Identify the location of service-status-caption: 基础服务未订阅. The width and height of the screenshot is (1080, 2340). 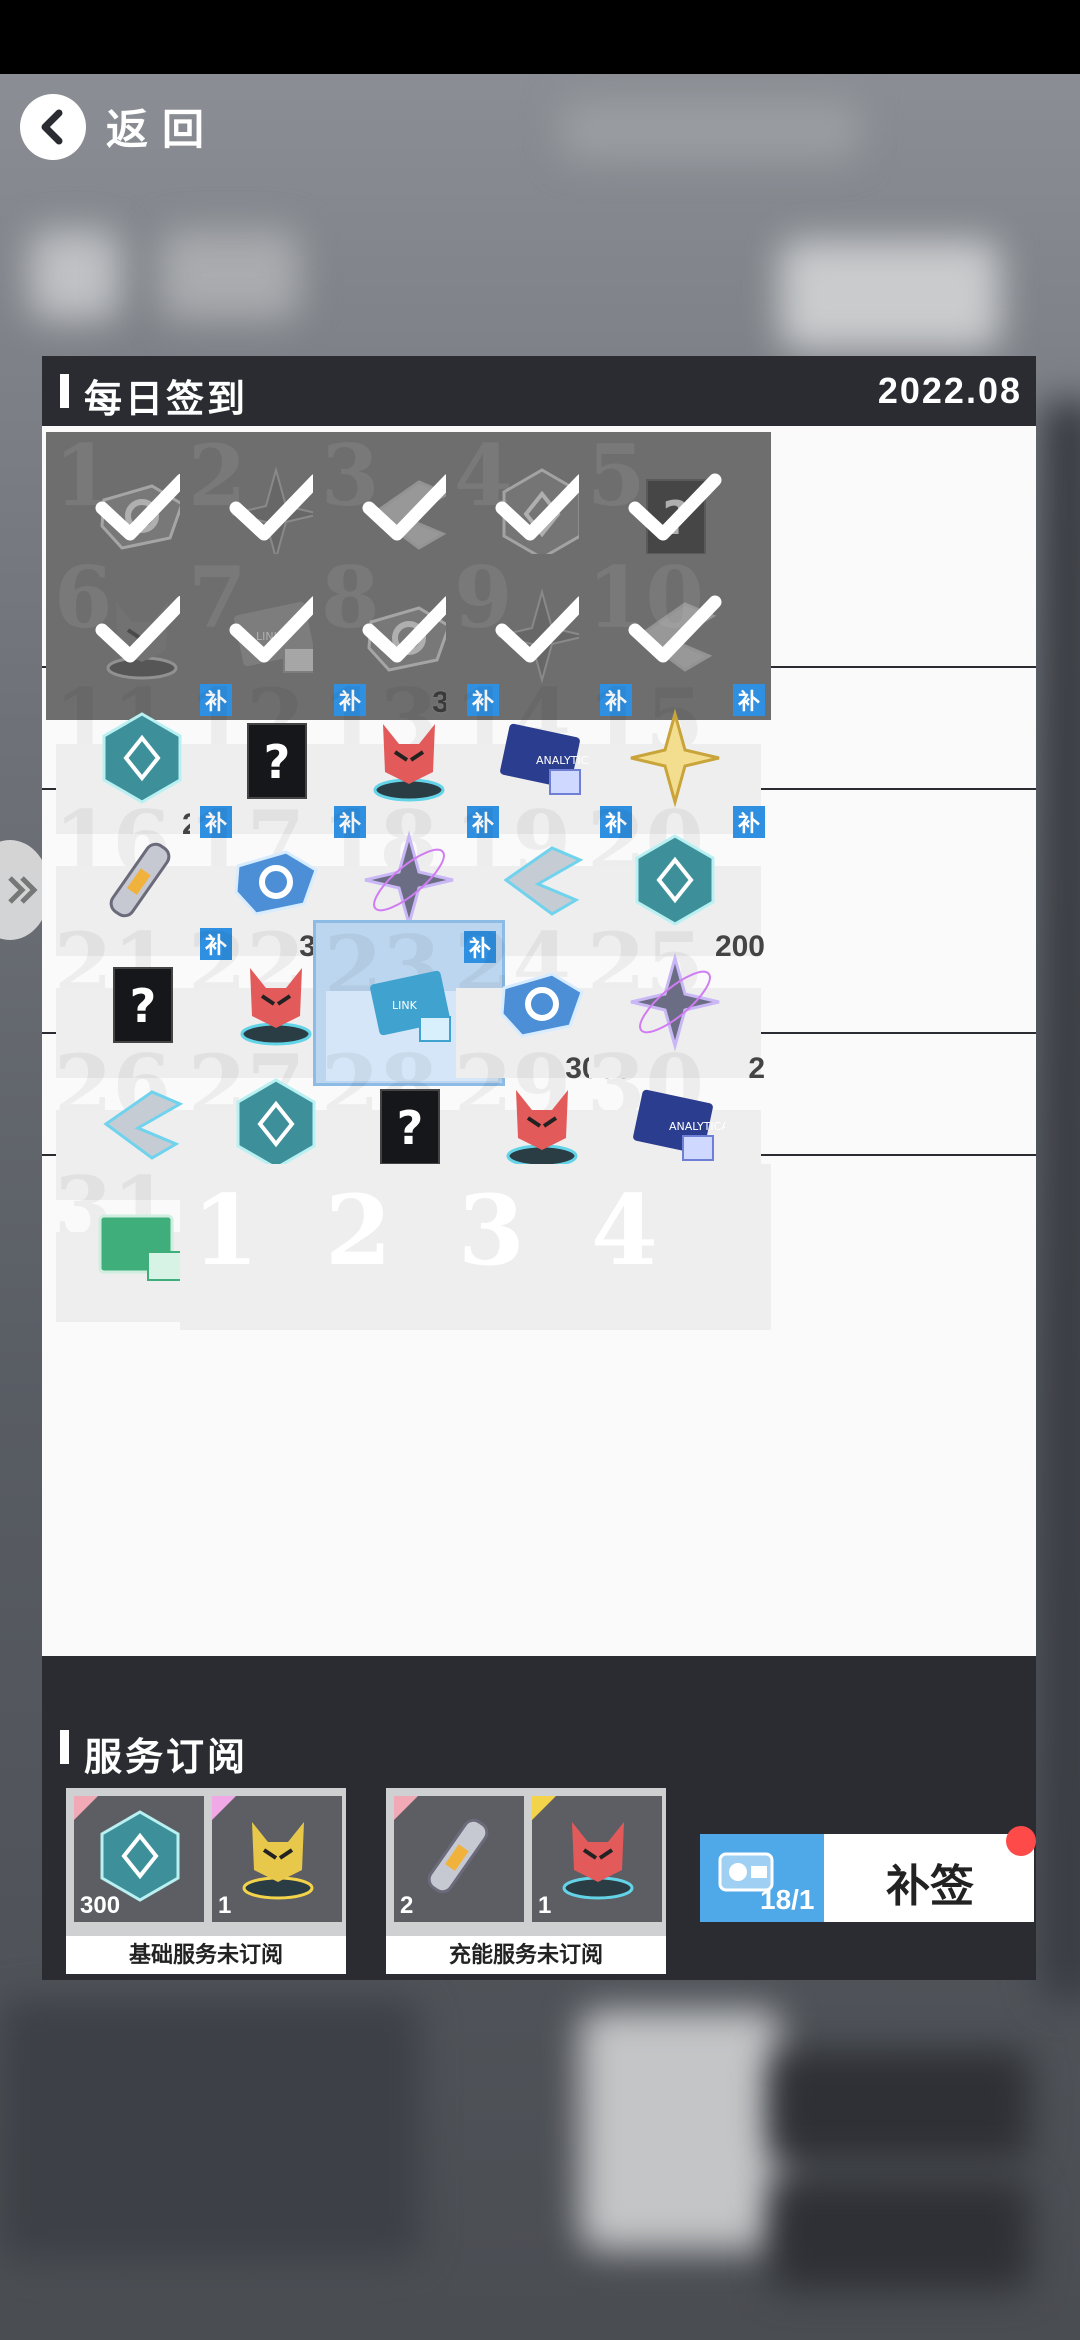
(206, 1955).